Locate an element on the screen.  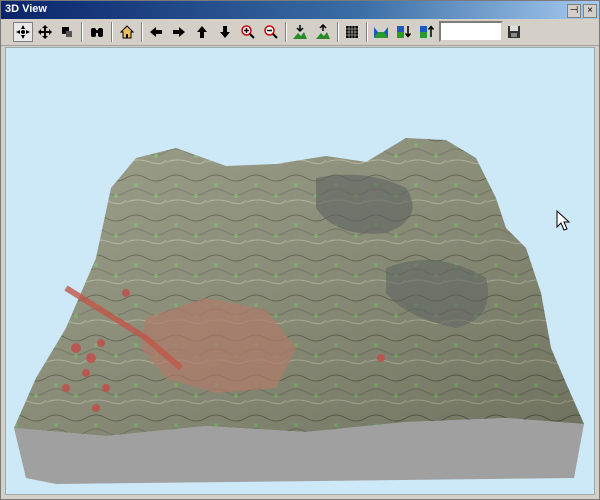
zoom-in-icon is located at coordinates (248, 32).